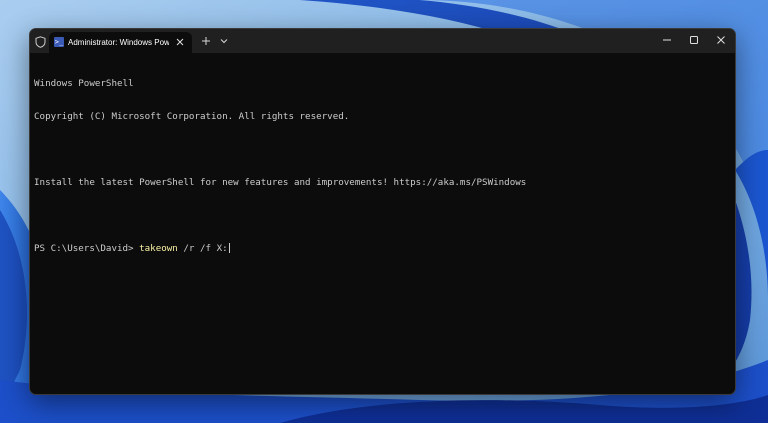  What do you see at coordinates (224, 41) in the screenshot?
I see `chevron-down-icon` at bounding box center [224, 41].